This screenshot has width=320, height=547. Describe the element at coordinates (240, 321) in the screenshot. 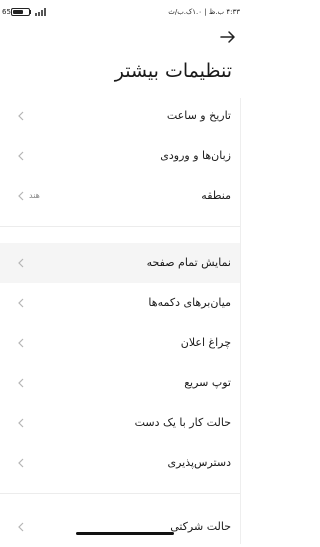

I see `scroll-edge-divider` at that location.